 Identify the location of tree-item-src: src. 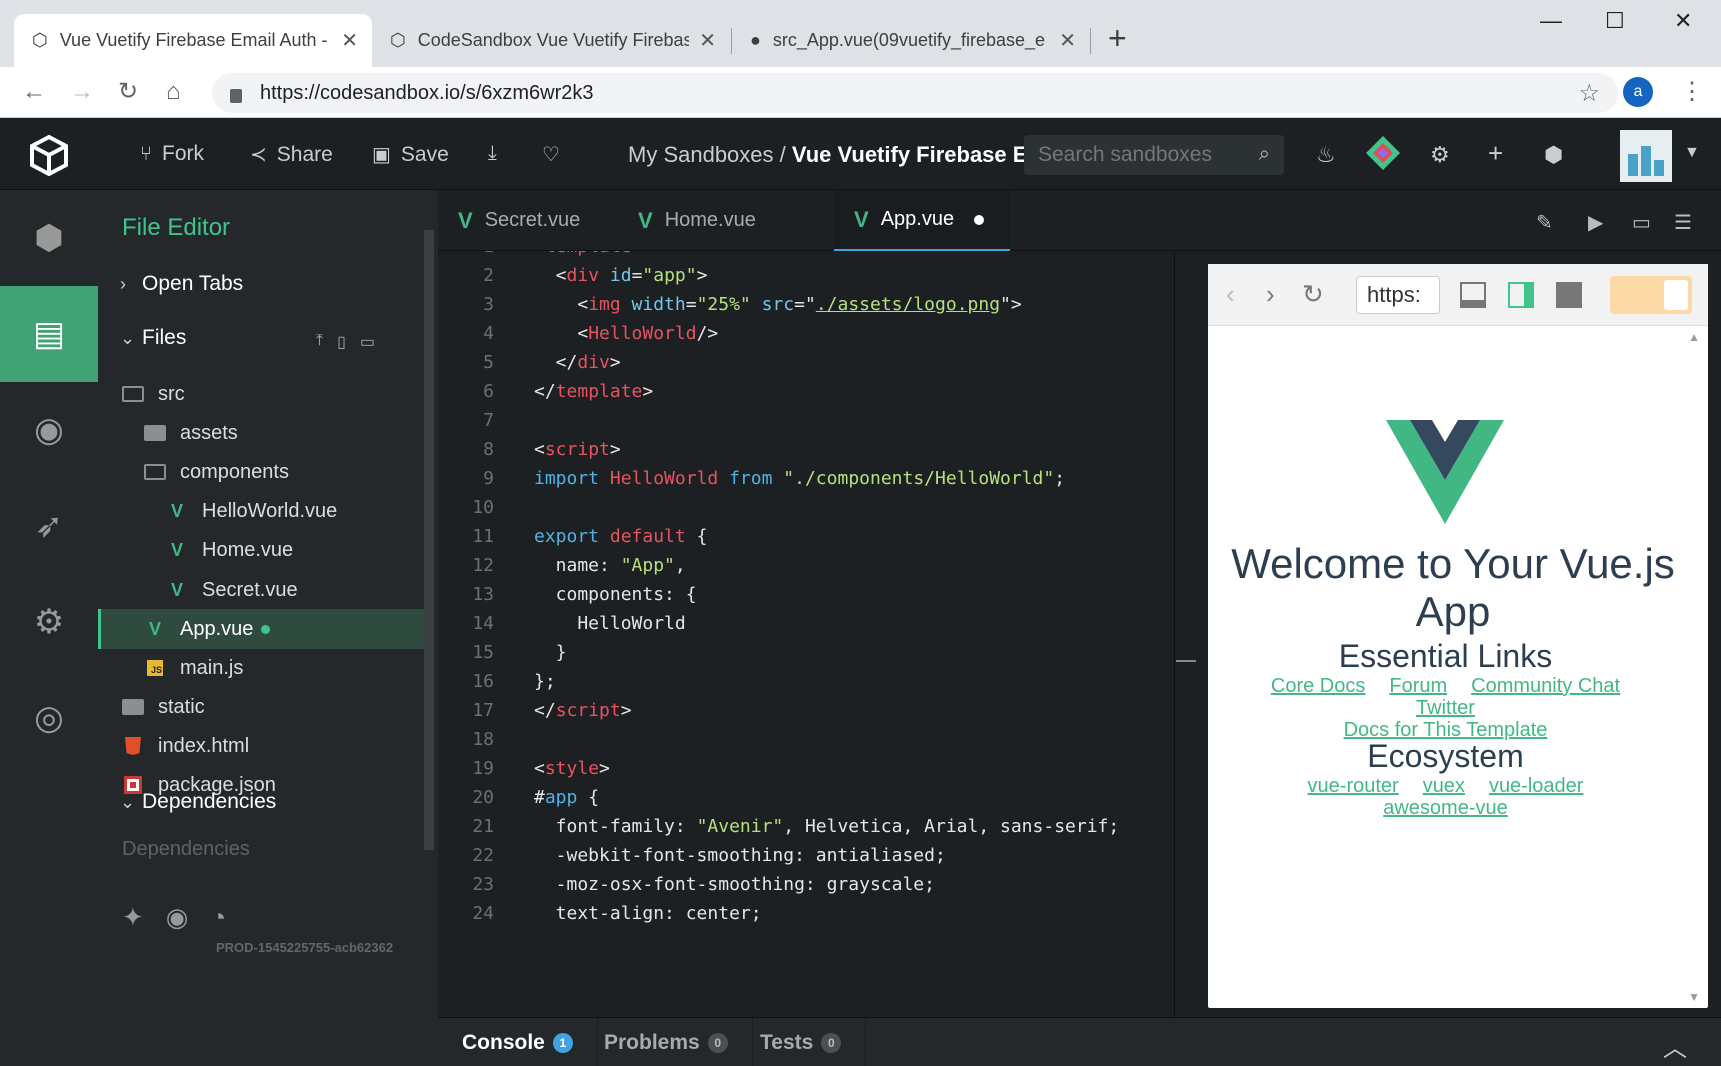
(261, 394).